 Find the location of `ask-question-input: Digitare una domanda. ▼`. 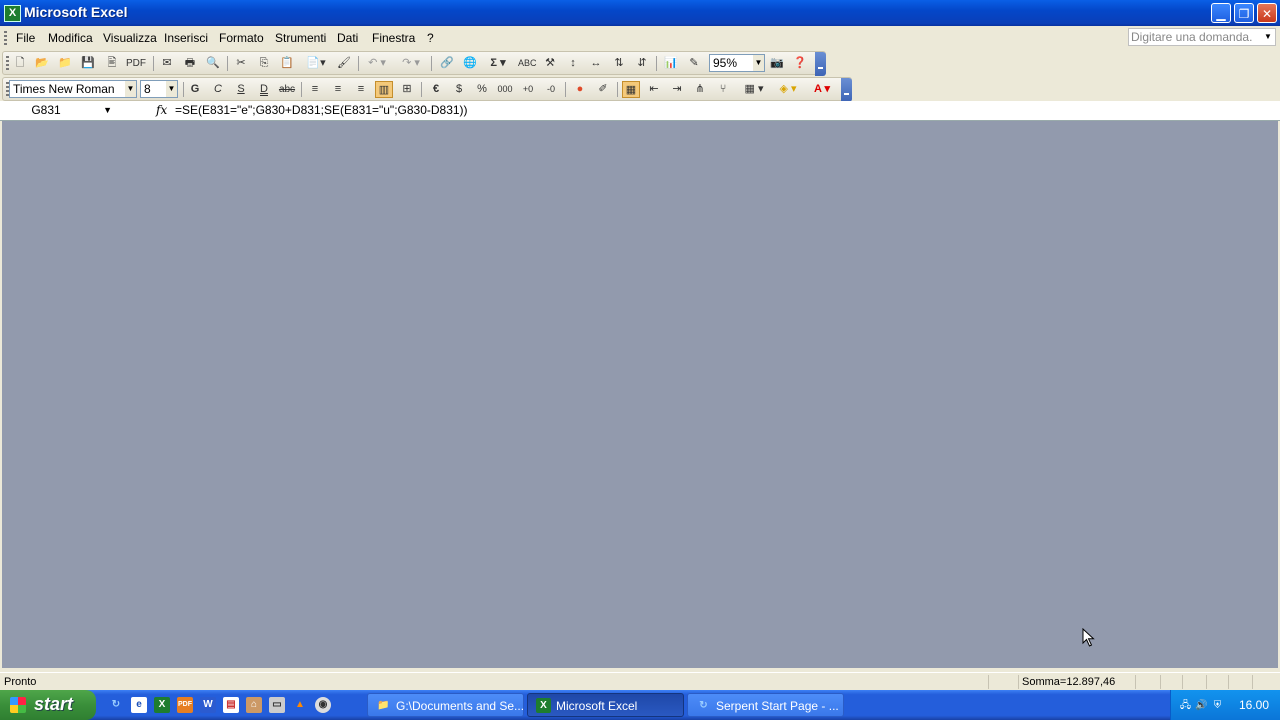

ask-question-input: Digitare una domanda. ▼ is located at coordinates (1202, 37).